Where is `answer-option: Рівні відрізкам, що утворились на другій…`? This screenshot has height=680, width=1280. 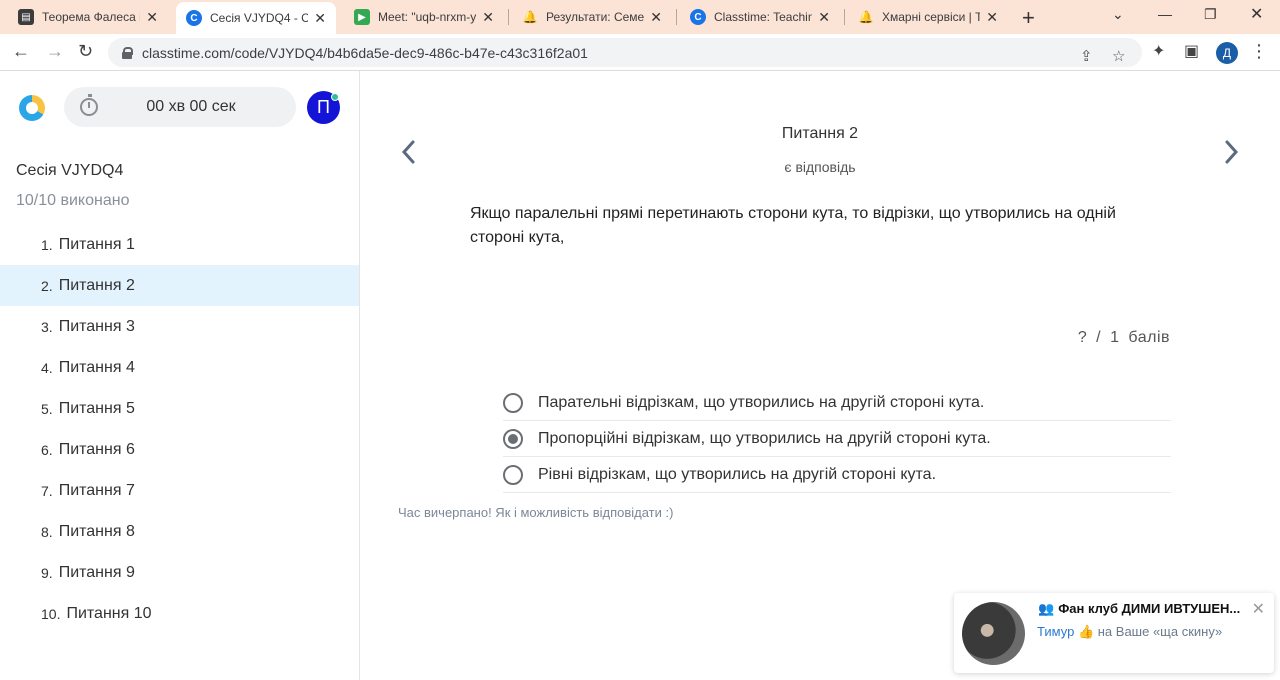 answer-option: Рівні відрізкам, що утворились на другій… is located at coordinates (837, 475).